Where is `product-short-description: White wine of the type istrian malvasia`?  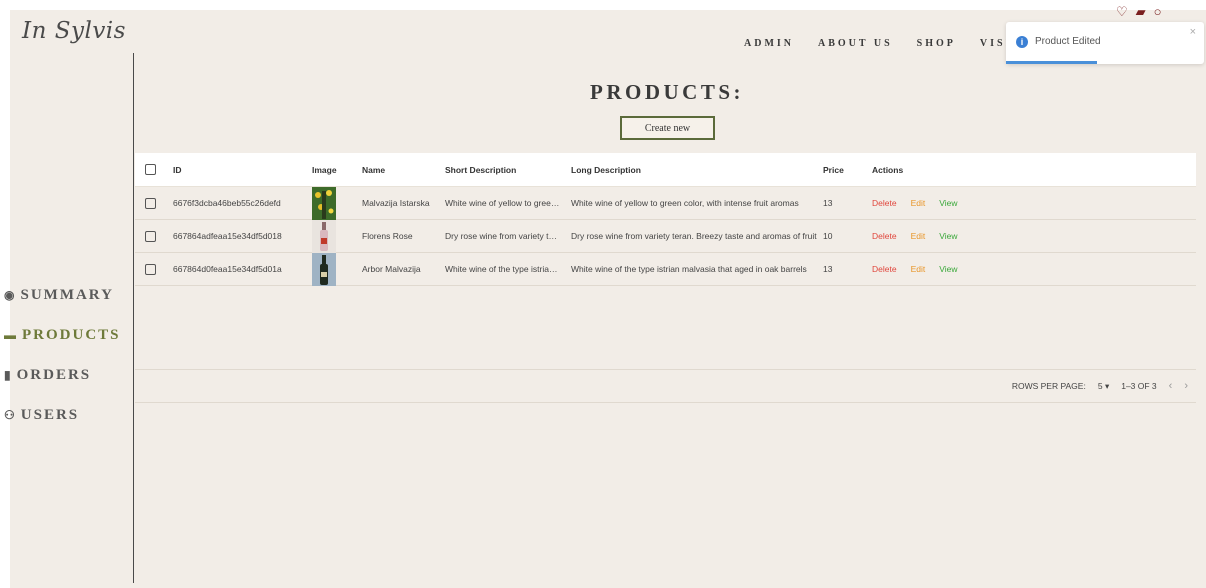 product-short-description: White wine of the type istrian malvasia is located at coordinates (502, 269).